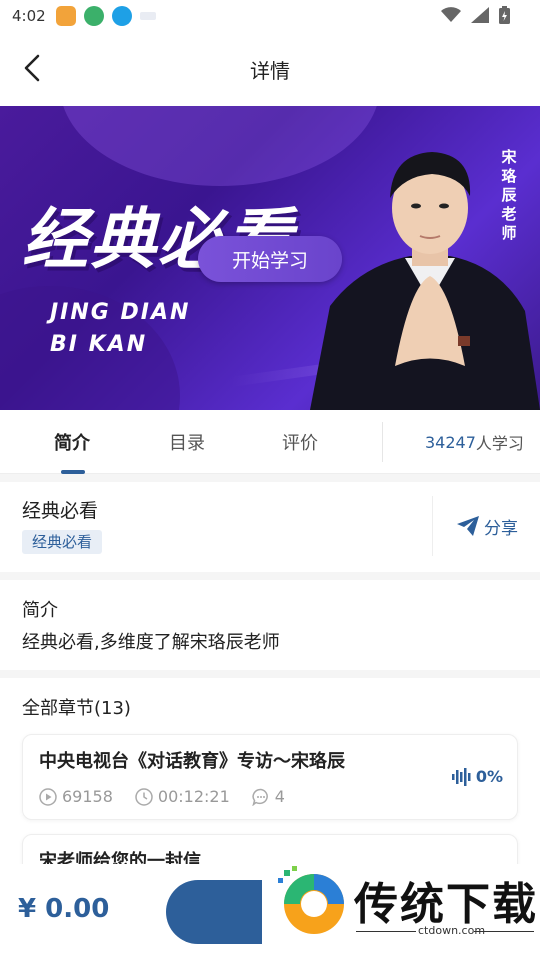 The image size is (540, 960). What do you see at coordinates (121, 16) in the screenshot?
I see `download-icon` at bounding box center [121, 16].